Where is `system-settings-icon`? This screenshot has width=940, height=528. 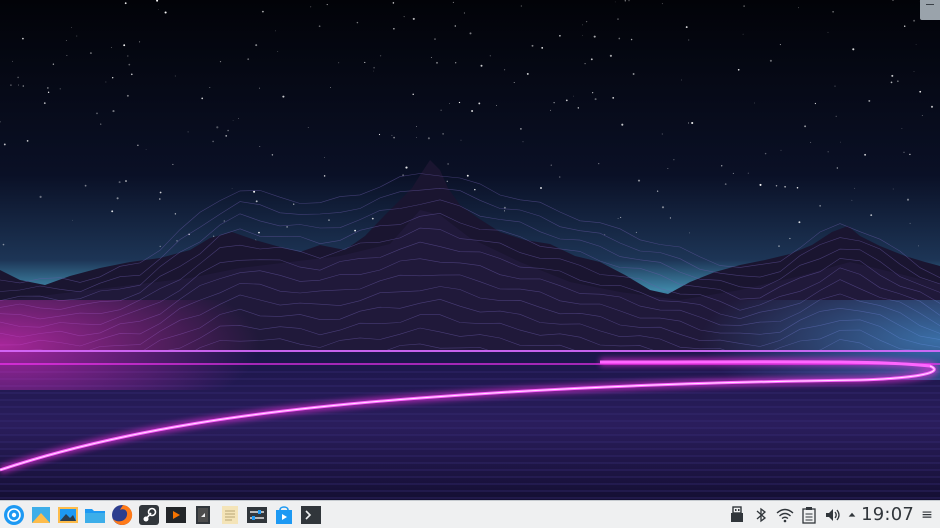
system-settings-icon is located at coordinates (257, 515).